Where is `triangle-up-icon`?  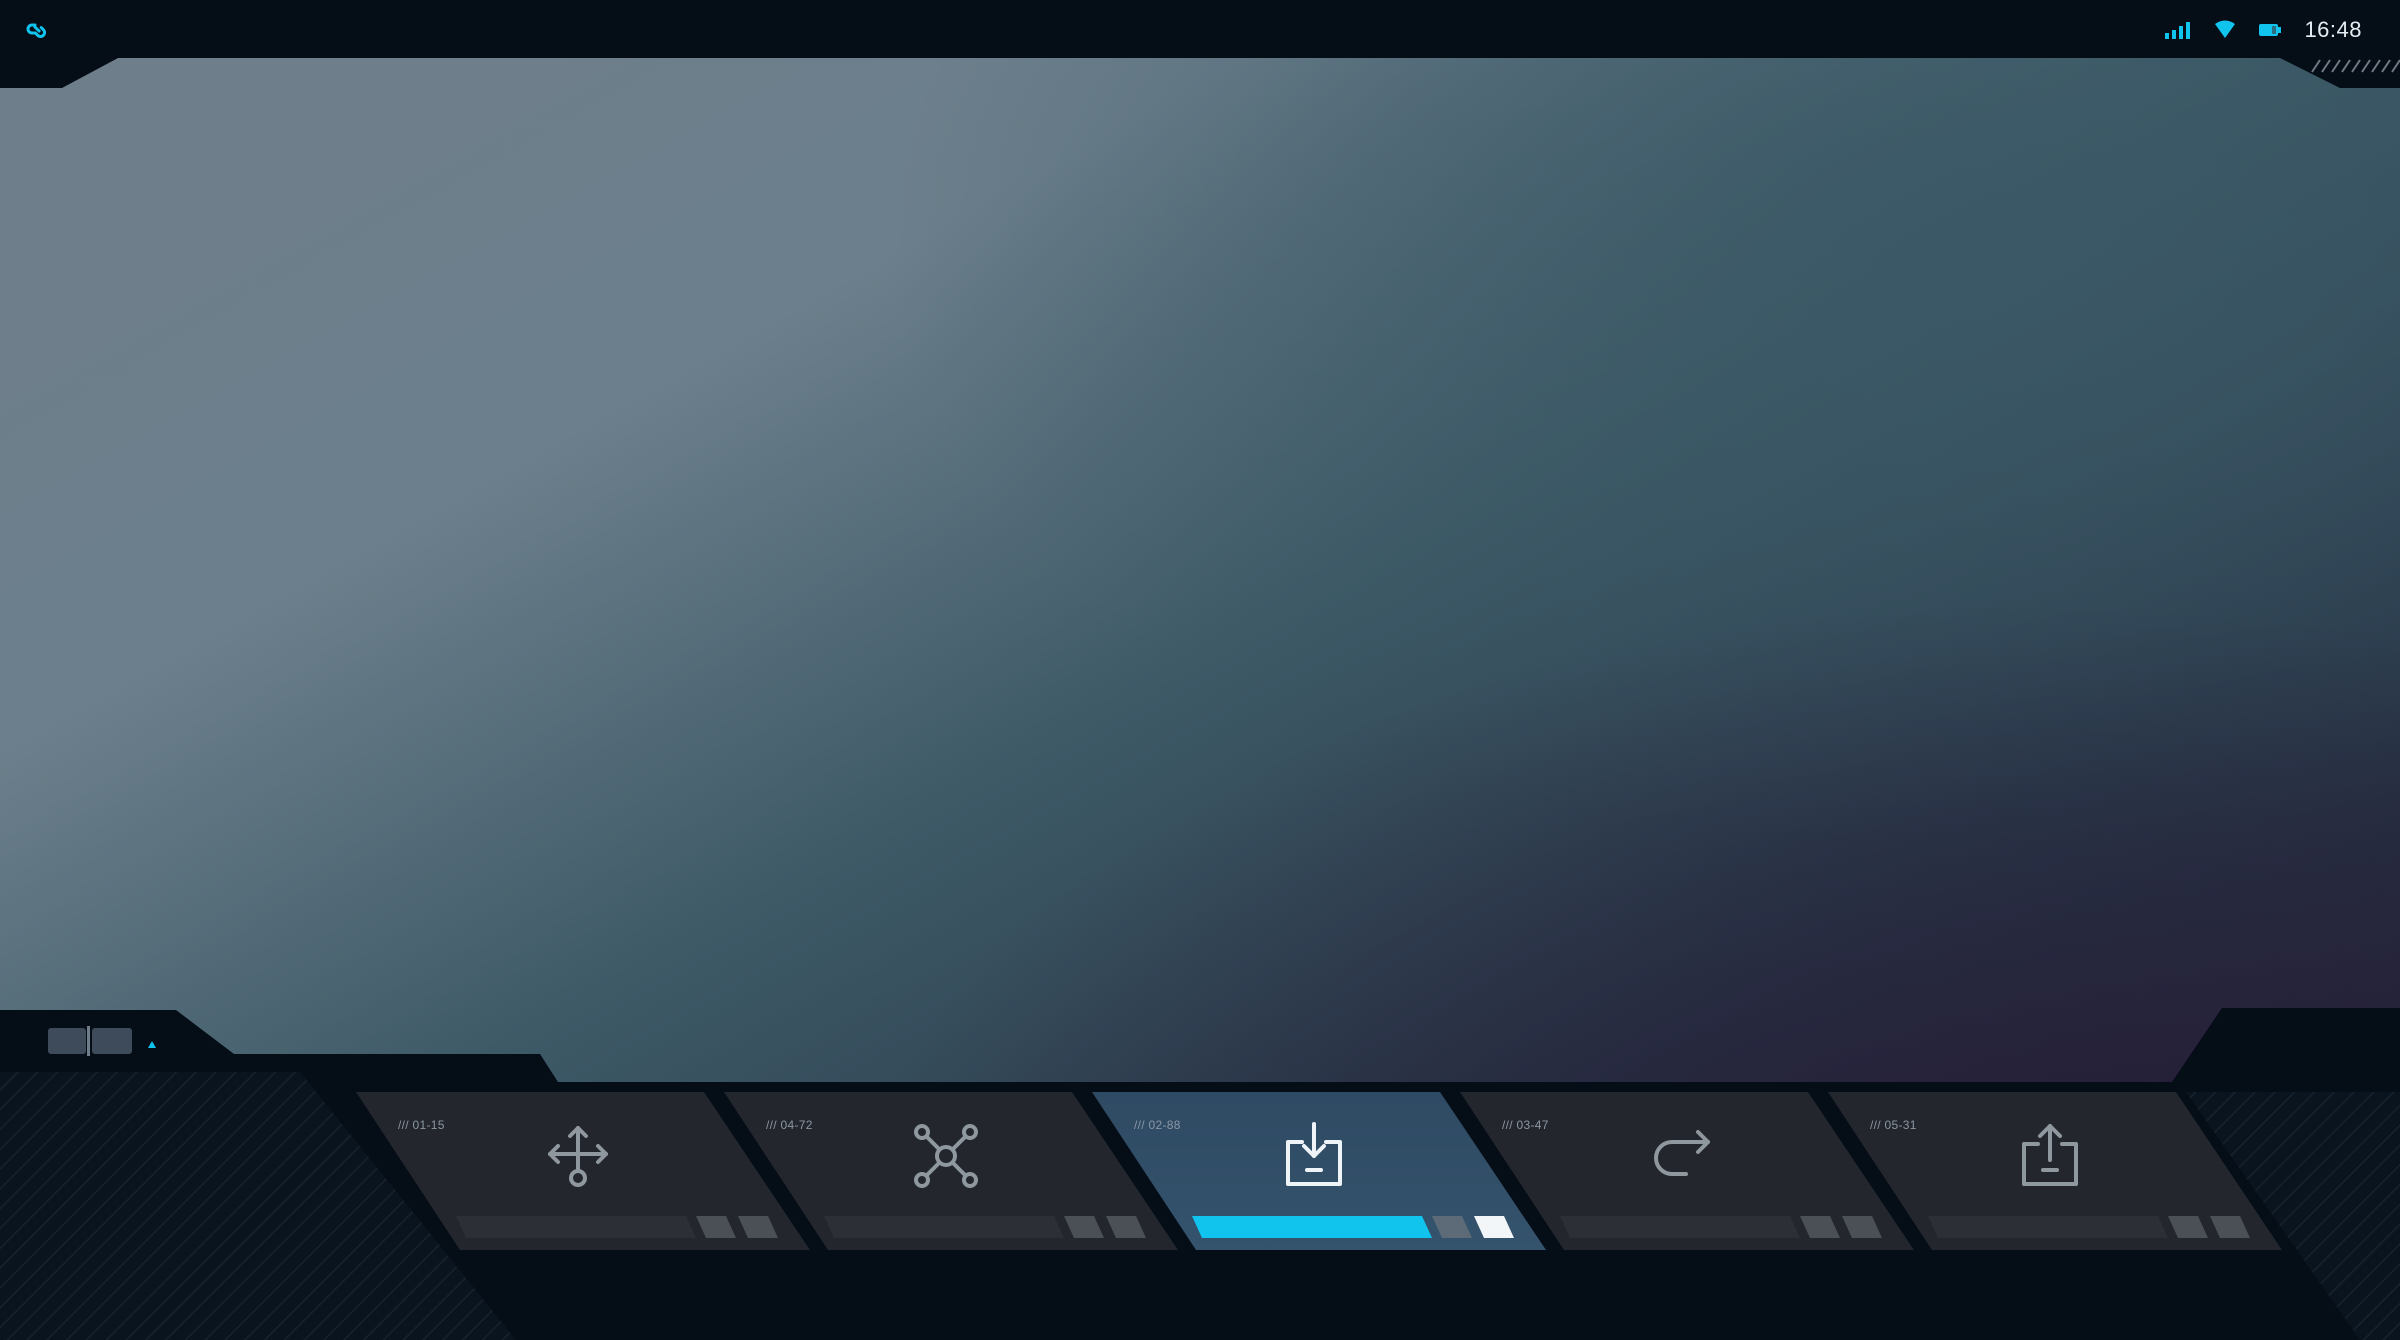
triangle-up-icon is located at coordinates (152, 1044).